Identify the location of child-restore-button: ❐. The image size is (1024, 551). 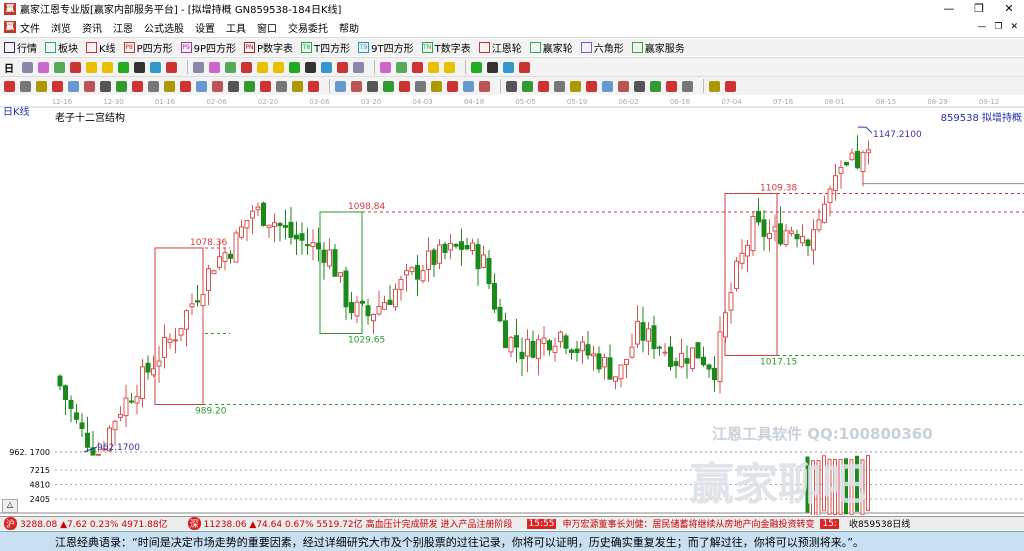
(998, 27).